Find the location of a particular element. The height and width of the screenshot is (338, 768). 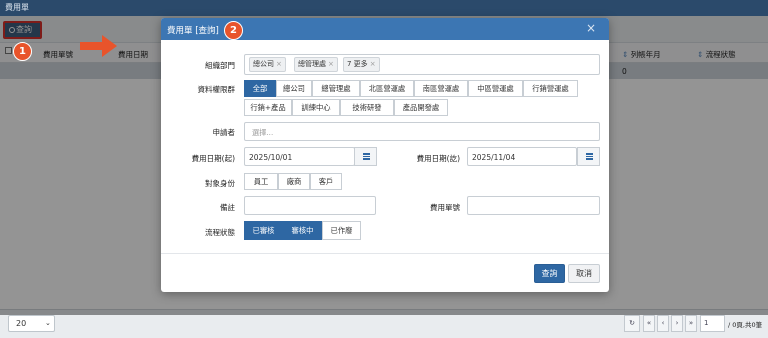

org-tag: 總公司 × is located at coordinates (267, 64).